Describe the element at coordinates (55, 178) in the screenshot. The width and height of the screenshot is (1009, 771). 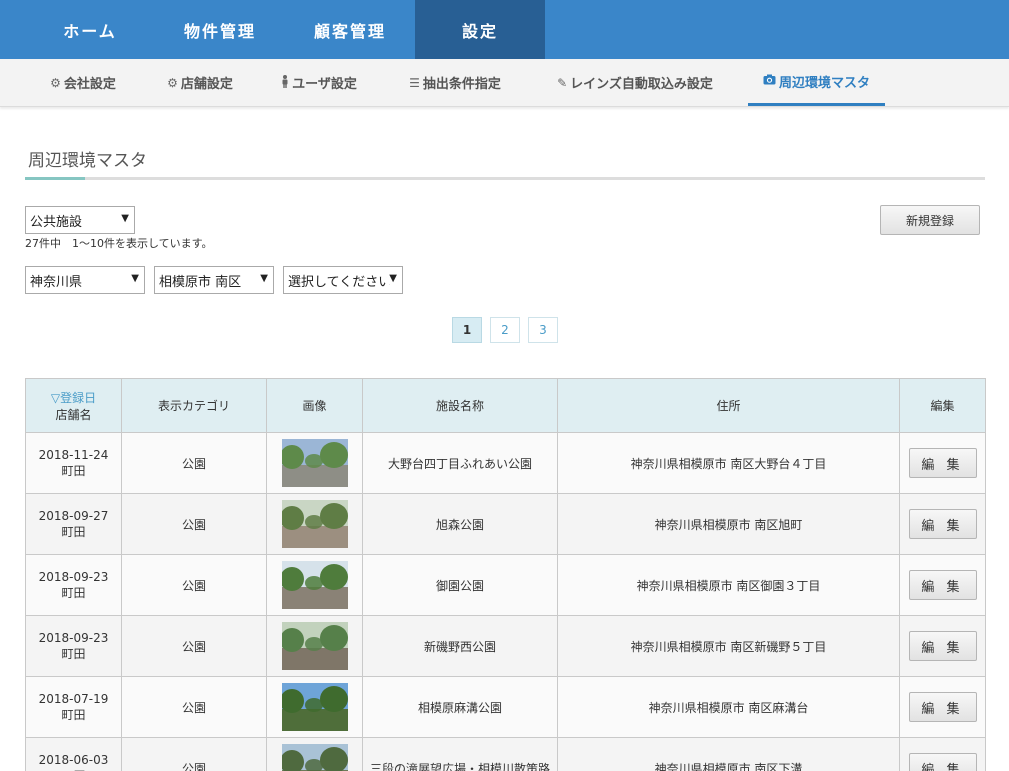
I see `title-accent` at that location.